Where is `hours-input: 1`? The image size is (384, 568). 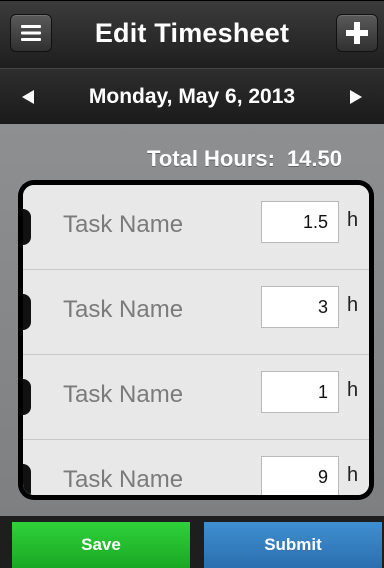 hours-input: 1 is located at coordinates (300, 392).